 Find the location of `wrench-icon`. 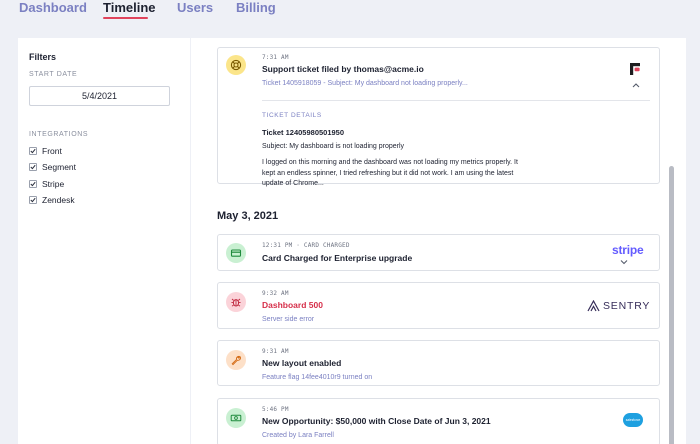

wrench-icon is located at coordinates (236, 360).